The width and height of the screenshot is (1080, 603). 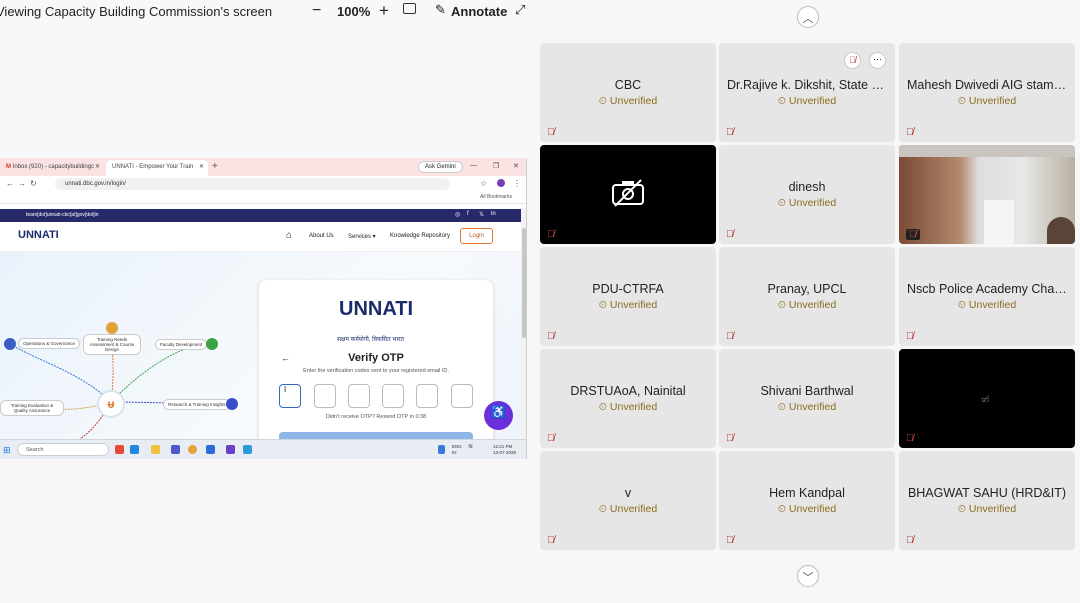 I want to click on ask-gemini-button: Ask Gemini, so click(x=440, y=167).